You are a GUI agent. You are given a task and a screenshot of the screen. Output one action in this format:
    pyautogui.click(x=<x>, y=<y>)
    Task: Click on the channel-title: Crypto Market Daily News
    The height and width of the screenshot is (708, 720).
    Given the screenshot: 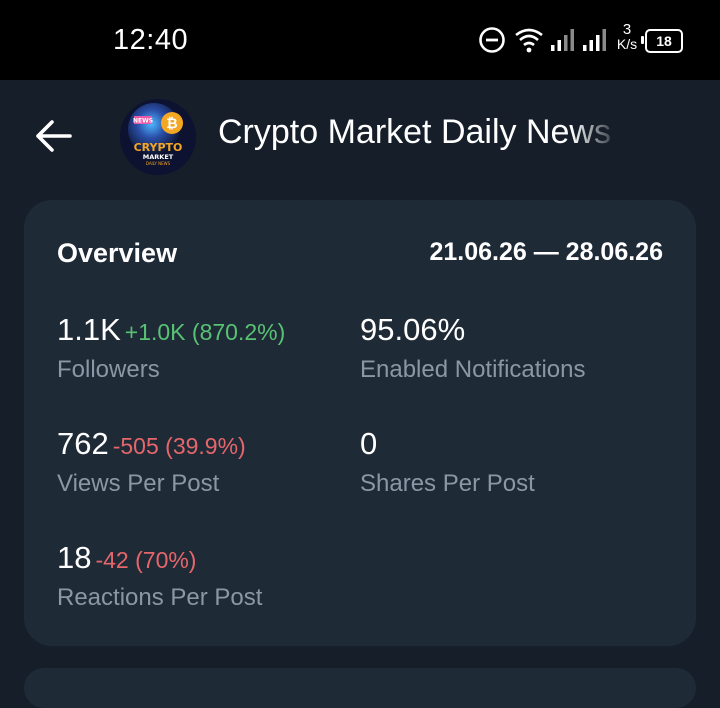 What is the action you would take?
    pyautogui.click(x=419, y=132)
    